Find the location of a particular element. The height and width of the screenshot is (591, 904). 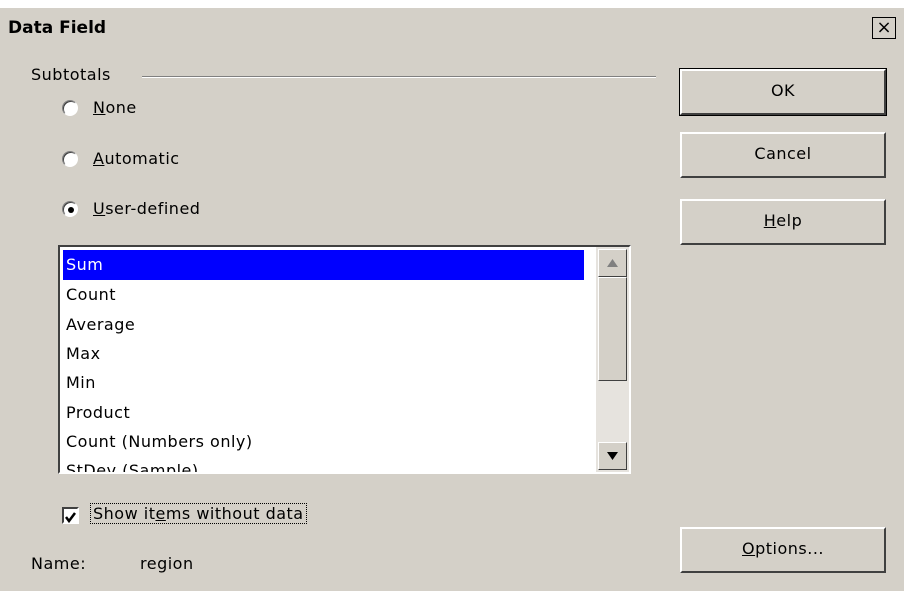

arrow-up-icon is located at coordinates (612, 263).